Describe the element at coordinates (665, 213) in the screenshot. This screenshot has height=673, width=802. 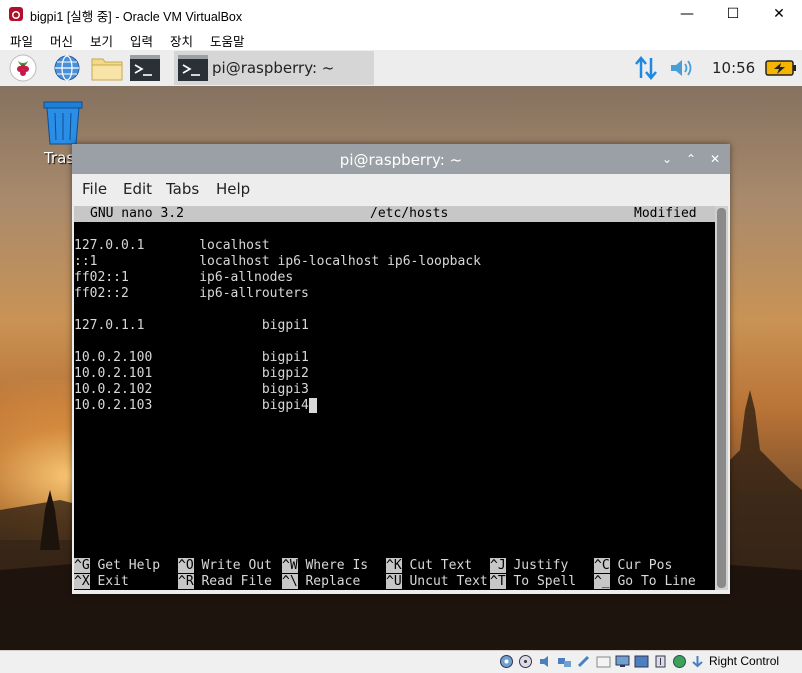
I see `nano-modified-state: Modified` at that location.